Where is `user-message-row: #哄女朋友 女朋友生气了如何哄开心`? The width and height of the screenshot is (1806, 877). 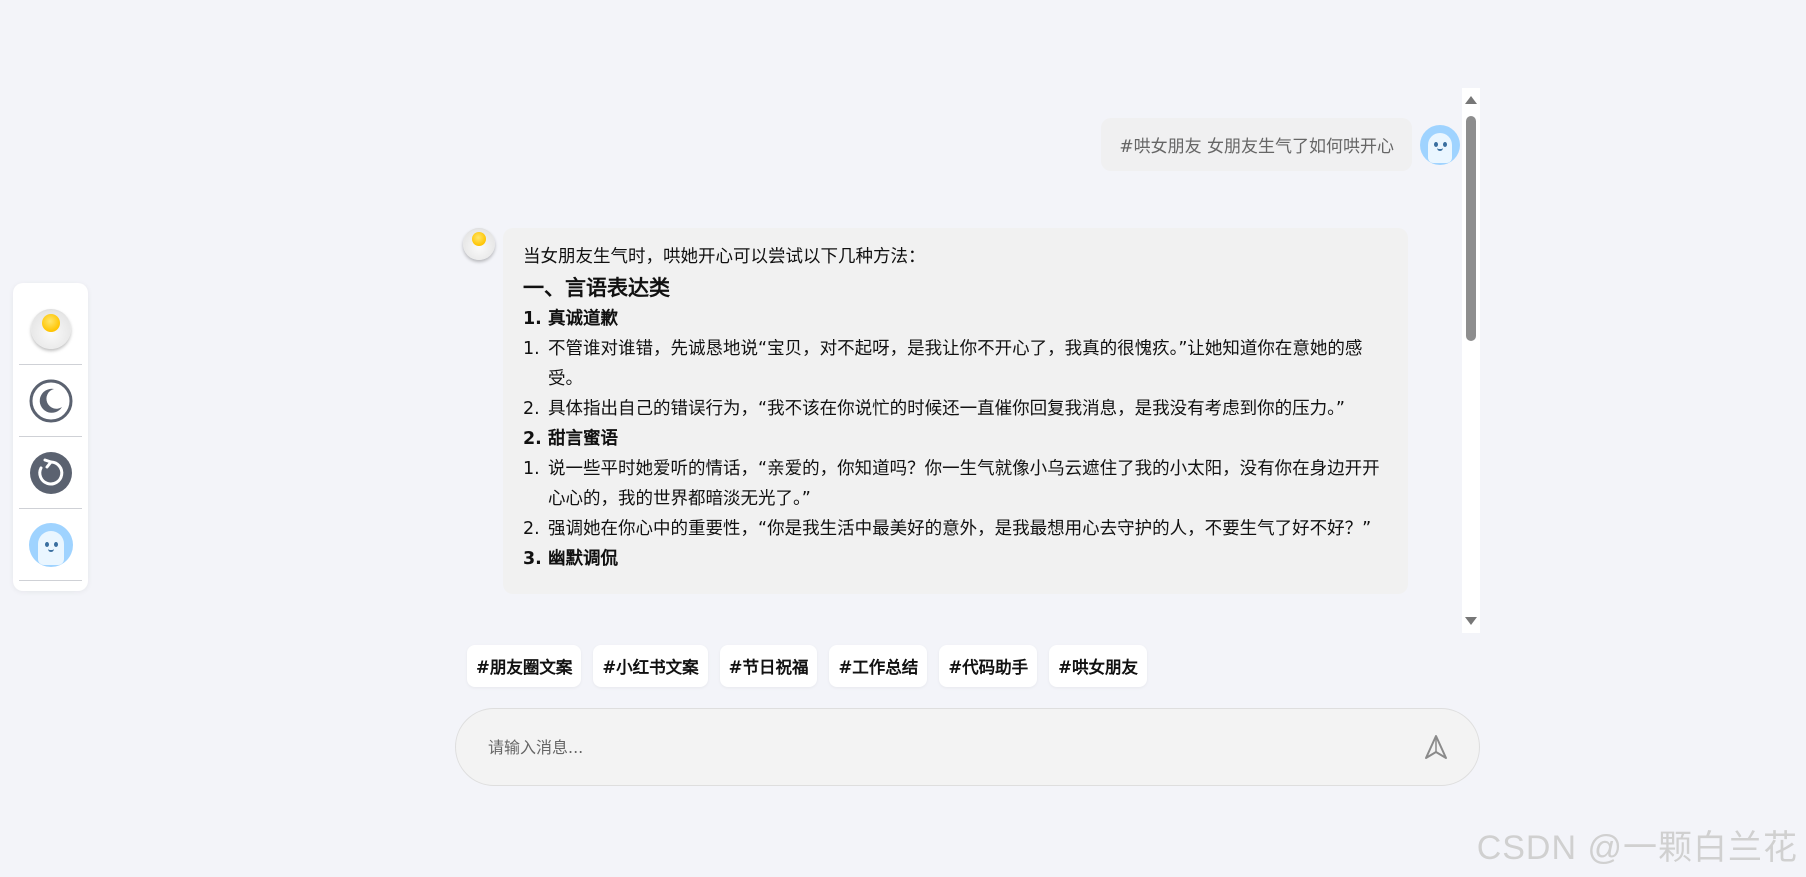 user-message-row: #哄女朋友 女朋友生气了如何哄开心 is located at coordinates (1280, 144).